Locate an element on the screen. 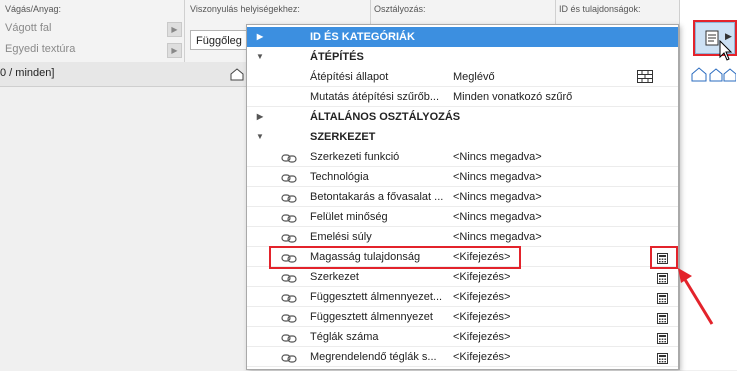  property-name: Szerkezeti funkció is located at coordinates (355, 157).